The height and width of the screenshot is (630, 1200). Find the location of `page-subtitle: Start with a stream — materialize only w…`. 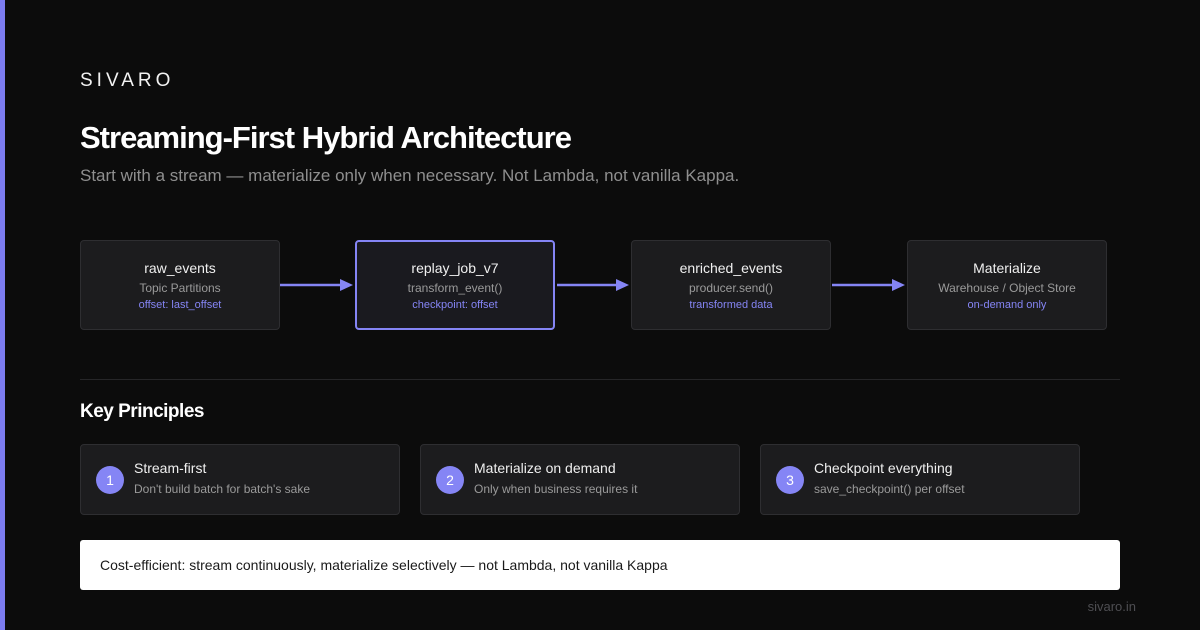

page-subtitle: Start with a stream — materialize only w… is located at coordinates (410, 175).